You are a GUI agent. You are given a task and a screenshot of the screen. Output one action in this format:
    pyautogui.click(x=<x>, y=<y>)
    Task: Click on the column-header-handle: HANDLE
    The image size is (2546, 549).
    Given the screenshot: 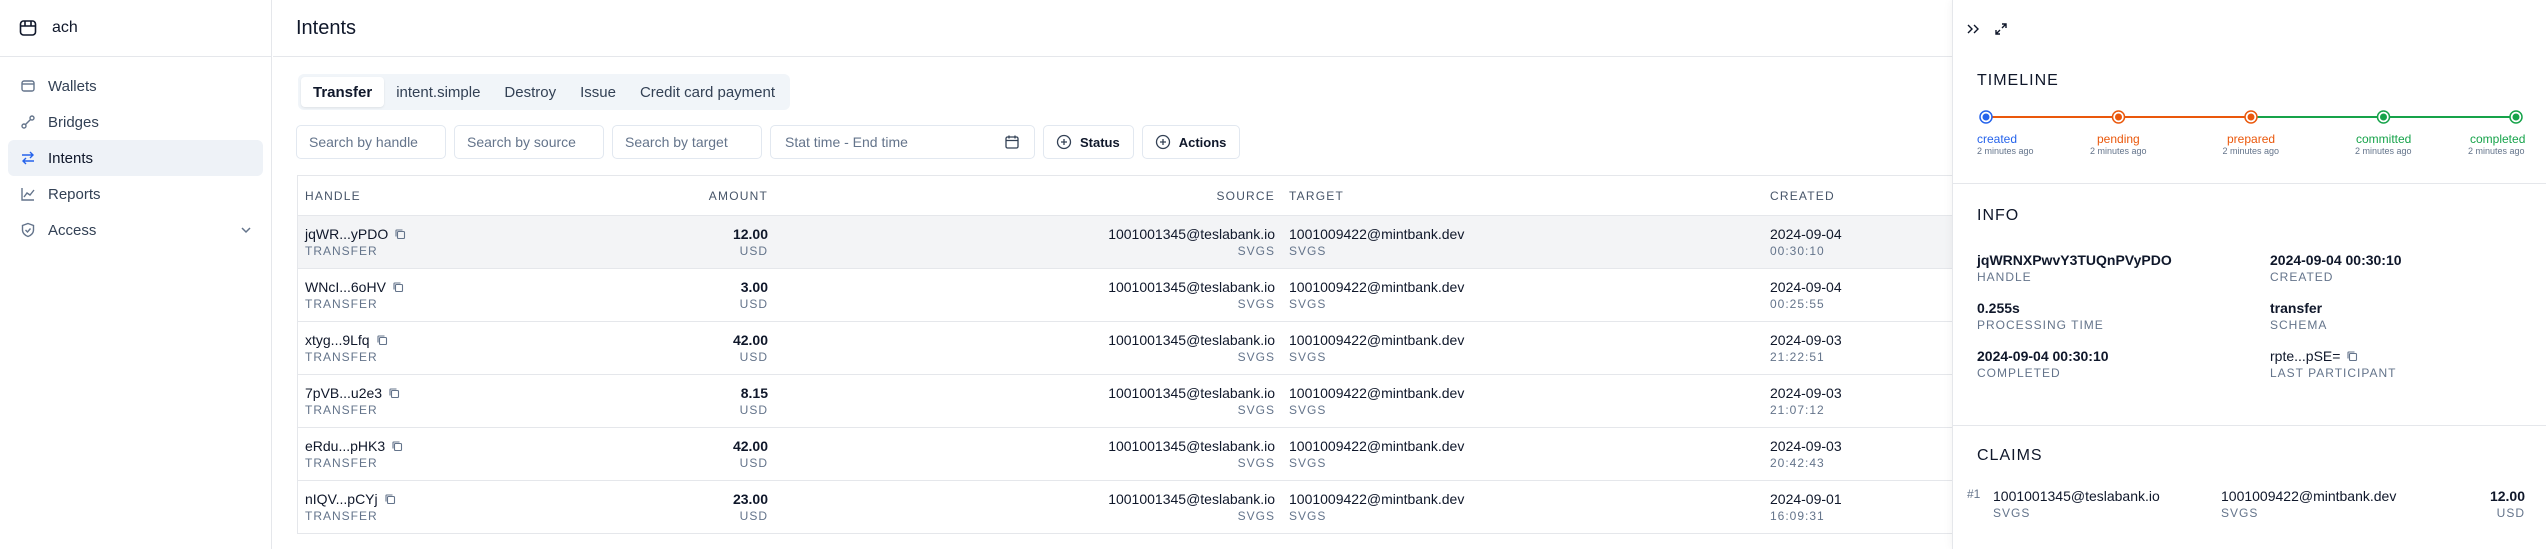 What is the action you would take?
    pyautogui.click(x=383, y=196)
    